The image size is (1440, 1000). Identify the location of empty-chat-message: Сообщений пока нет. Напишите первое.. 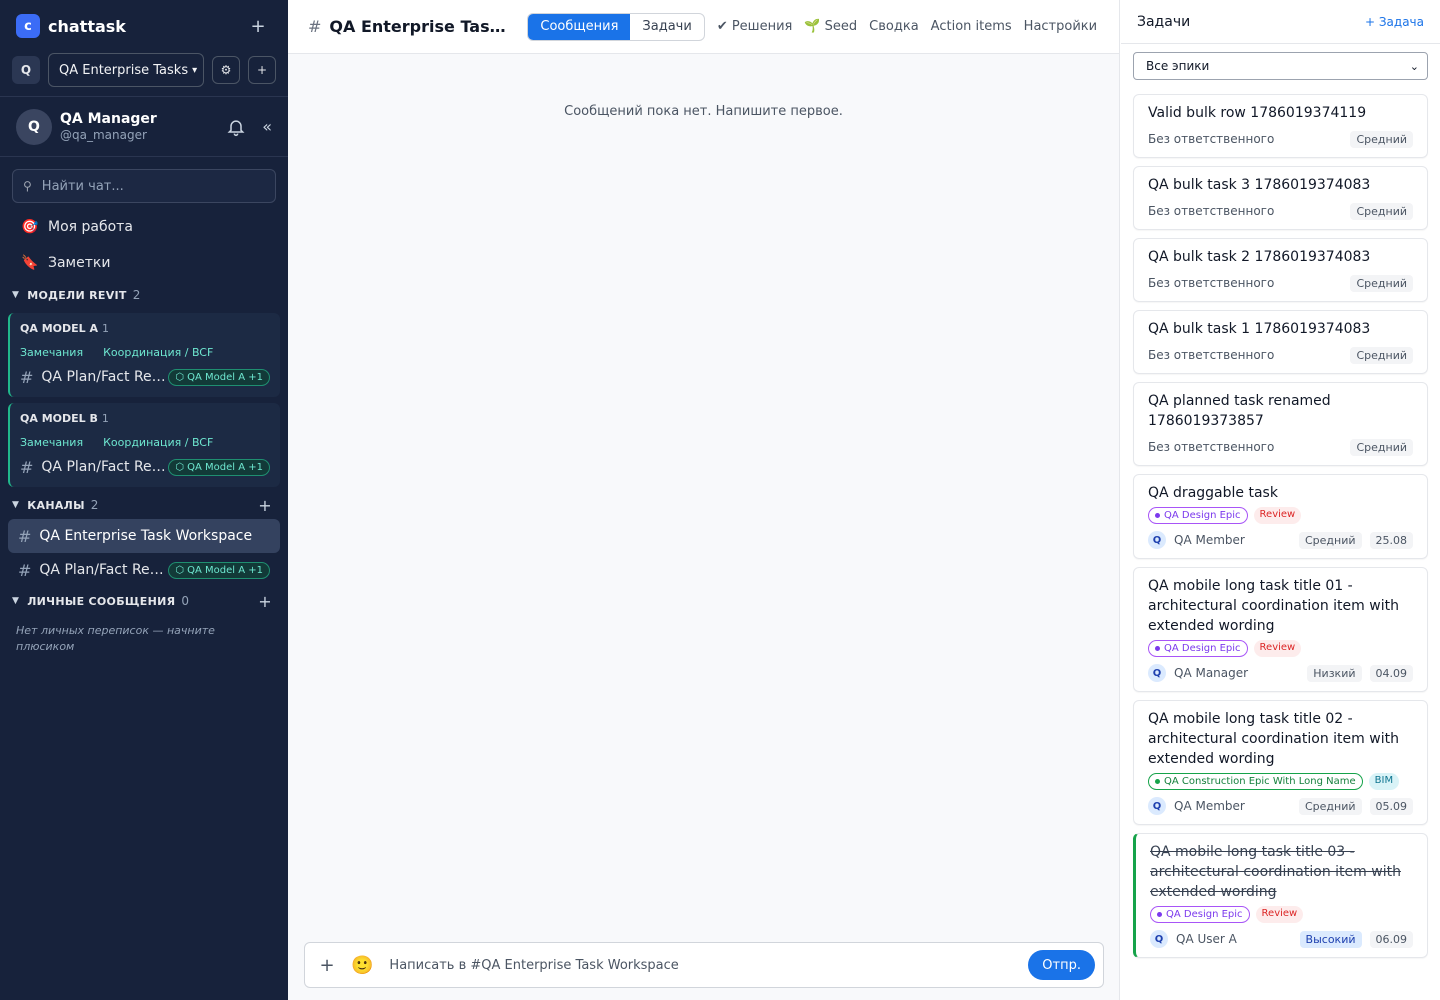
(703, 111).